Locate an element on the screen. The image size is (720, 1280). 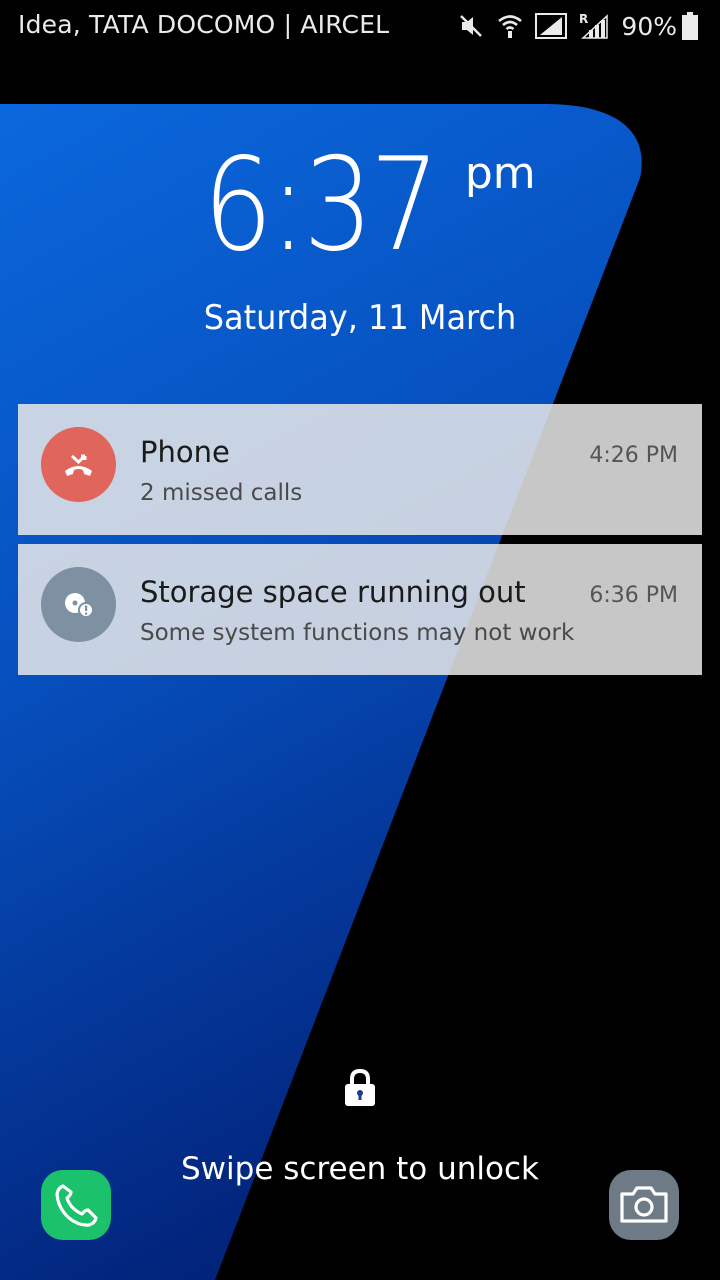
camera-icon is located at coordinates (644, 1204).